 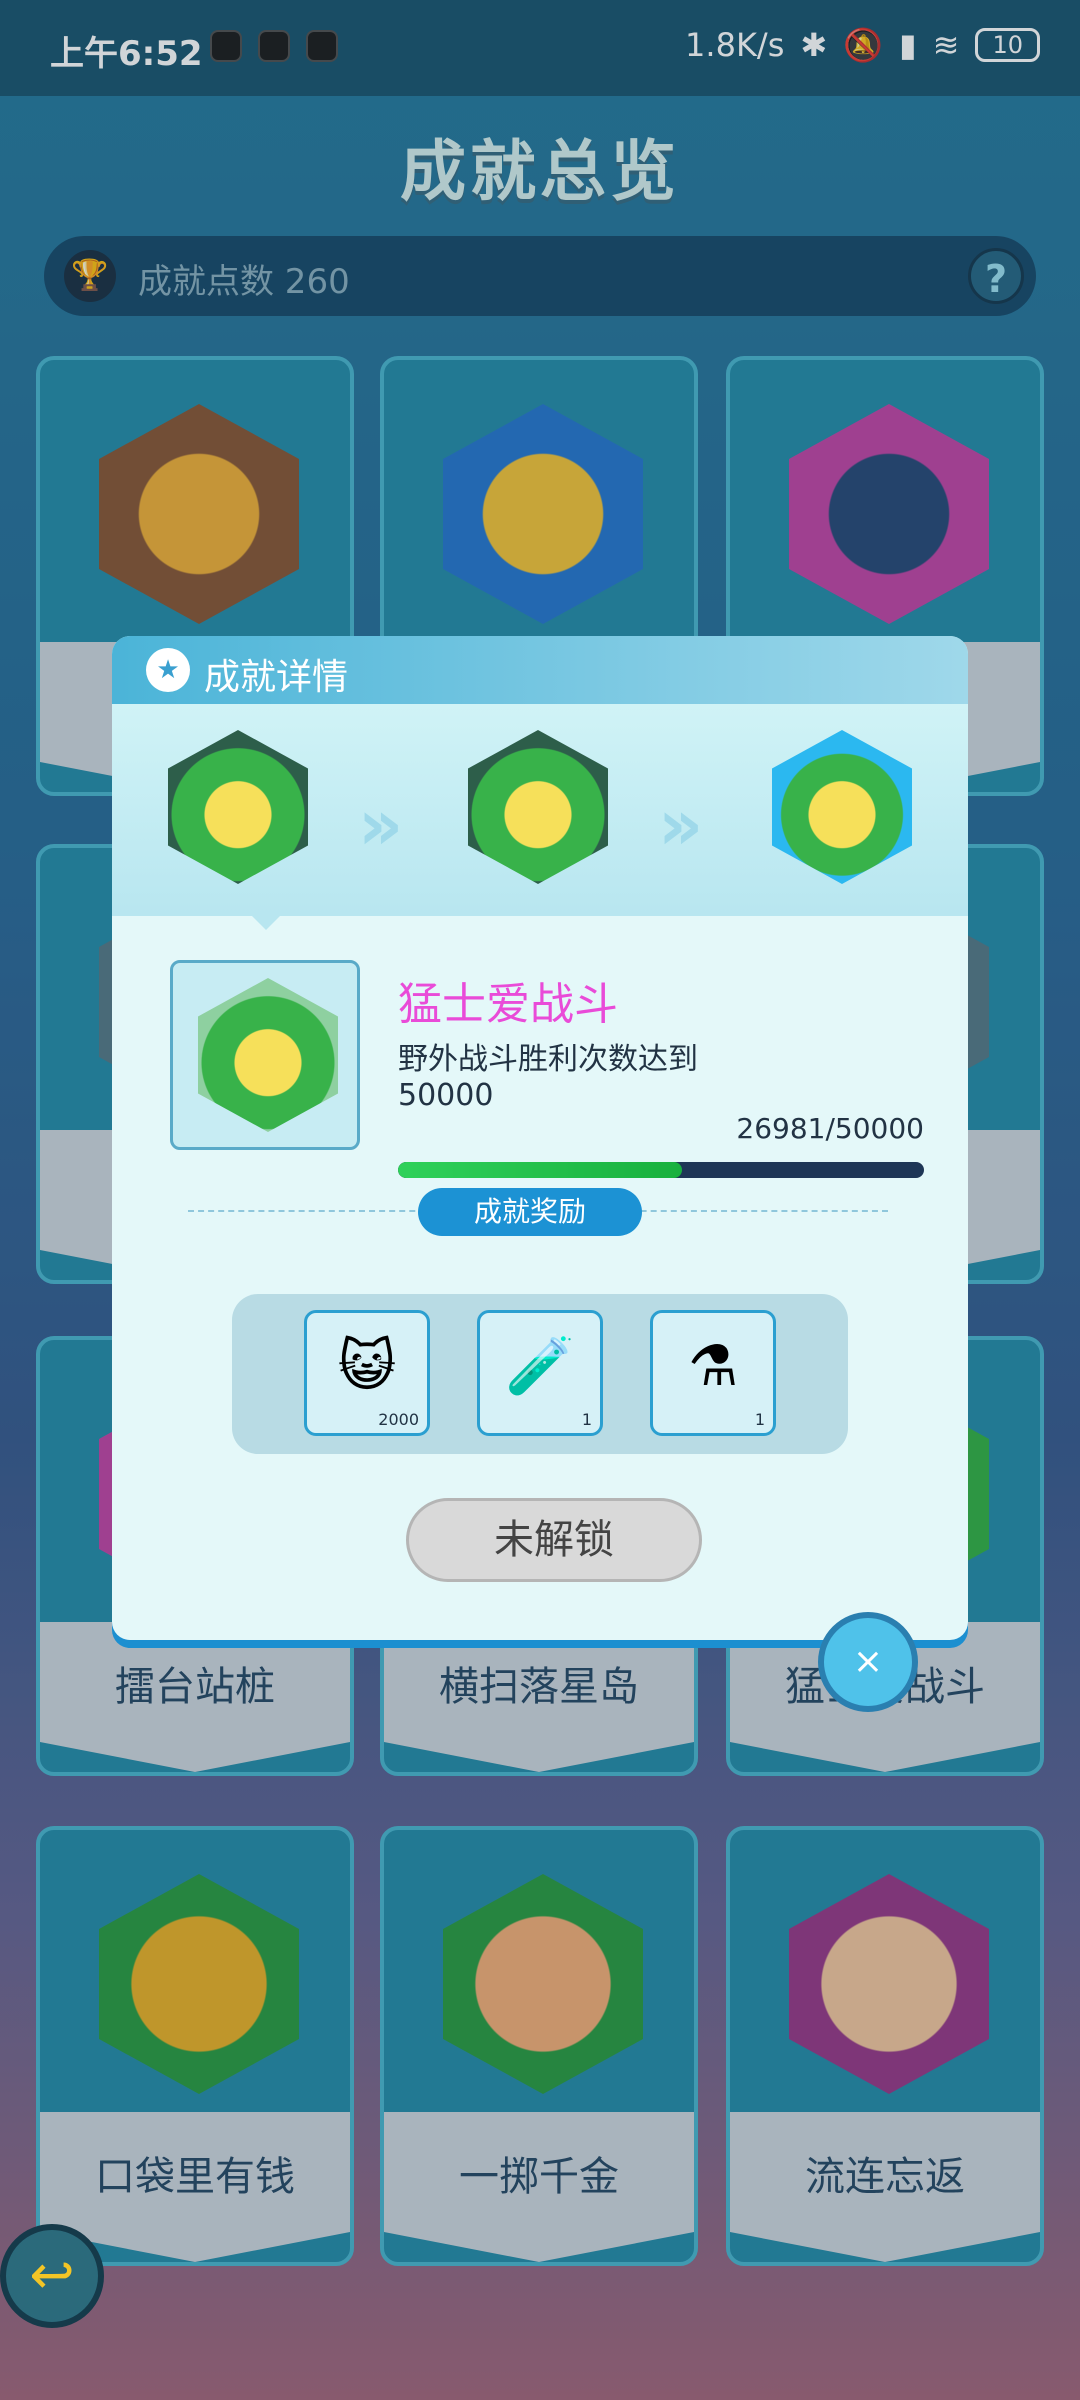 What do you see at coordinates (266, 923) in the screenshot?
I see `stage-pointer` at bounding box center [266, 923].